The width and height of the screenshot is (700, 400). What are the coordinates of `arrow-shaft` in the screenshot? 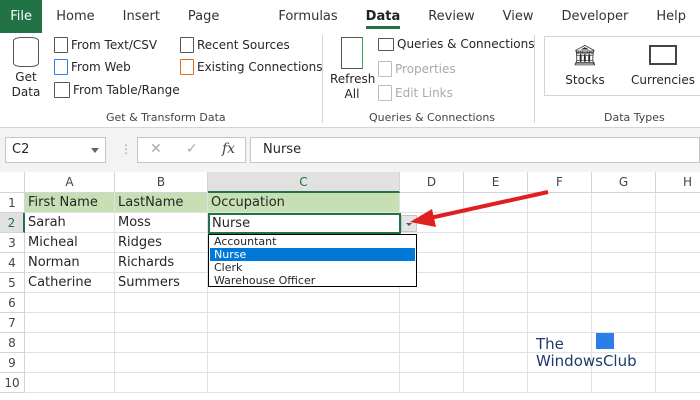 It's located at (489, 205).